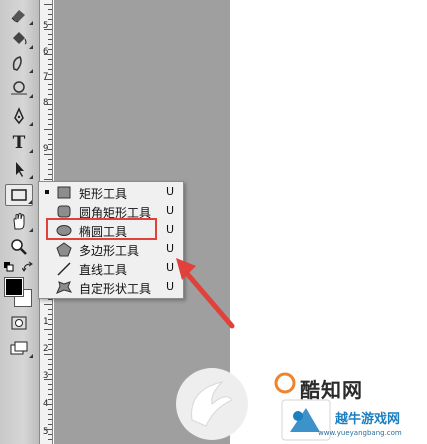 This screenshot has height=444, width=427. I want to click on pen-tool, so click(19, 116).